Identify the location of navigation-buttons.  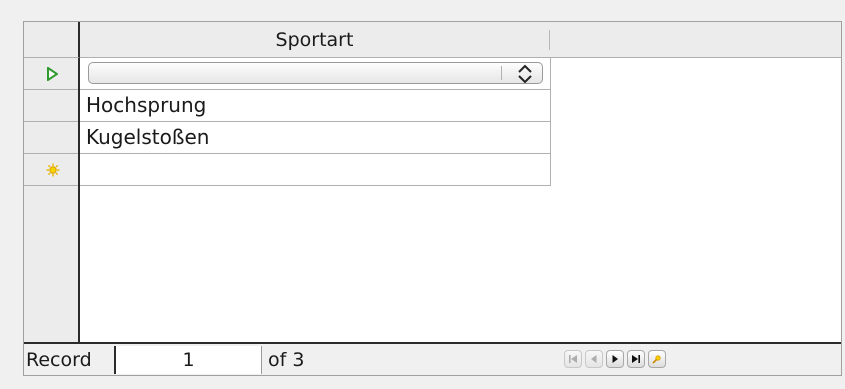
(615, 359).